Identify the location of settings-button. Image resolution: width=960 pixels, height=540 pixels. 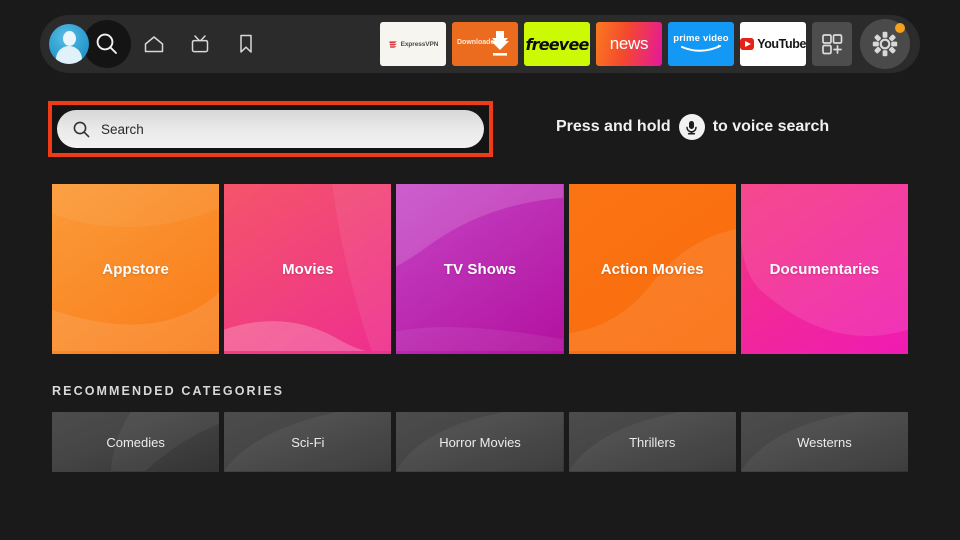
(885, 44).